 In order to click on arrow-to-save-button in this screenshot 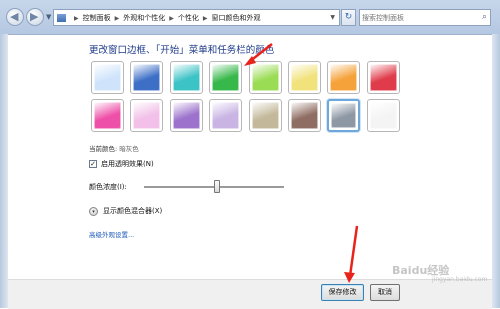, I will do `click(351, 254)`.